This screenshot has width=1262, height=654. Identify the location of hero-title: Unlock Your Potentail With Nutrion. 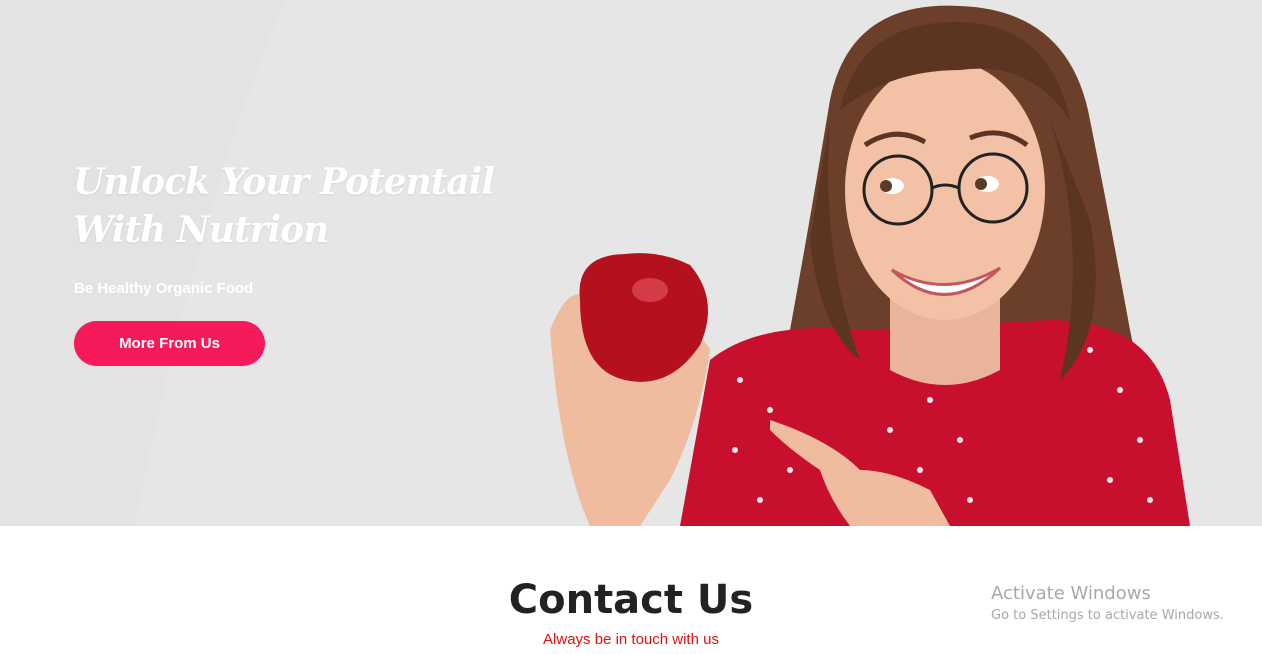
(284, 206).